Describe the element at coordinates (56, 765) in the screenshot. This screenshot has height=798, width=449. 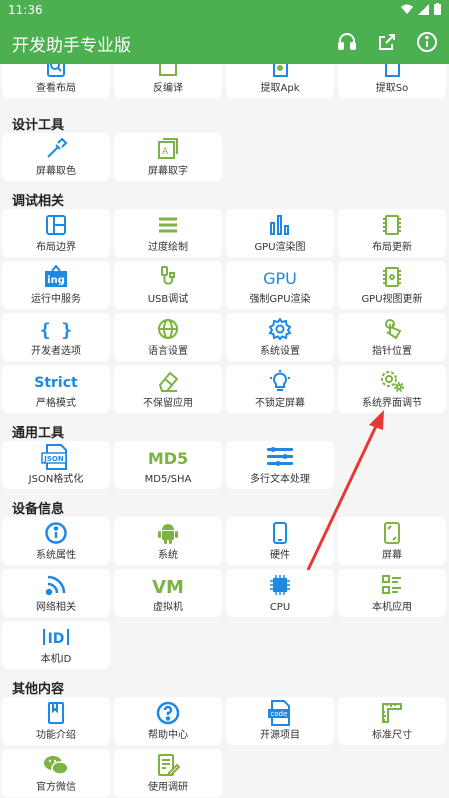
I see `wechat-icon` at that location.